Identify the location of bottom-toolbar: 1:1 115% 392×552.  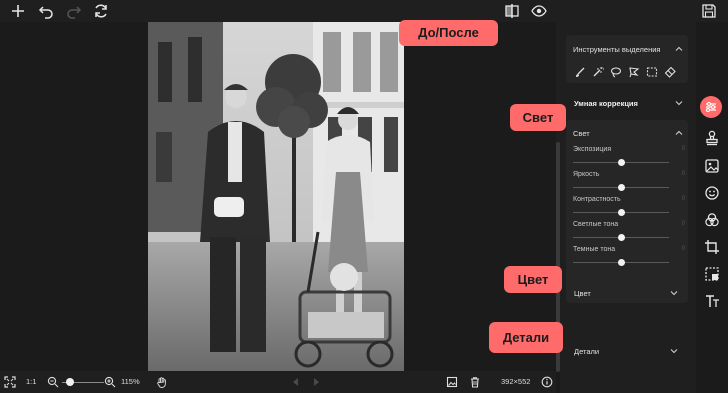
(278, 382).